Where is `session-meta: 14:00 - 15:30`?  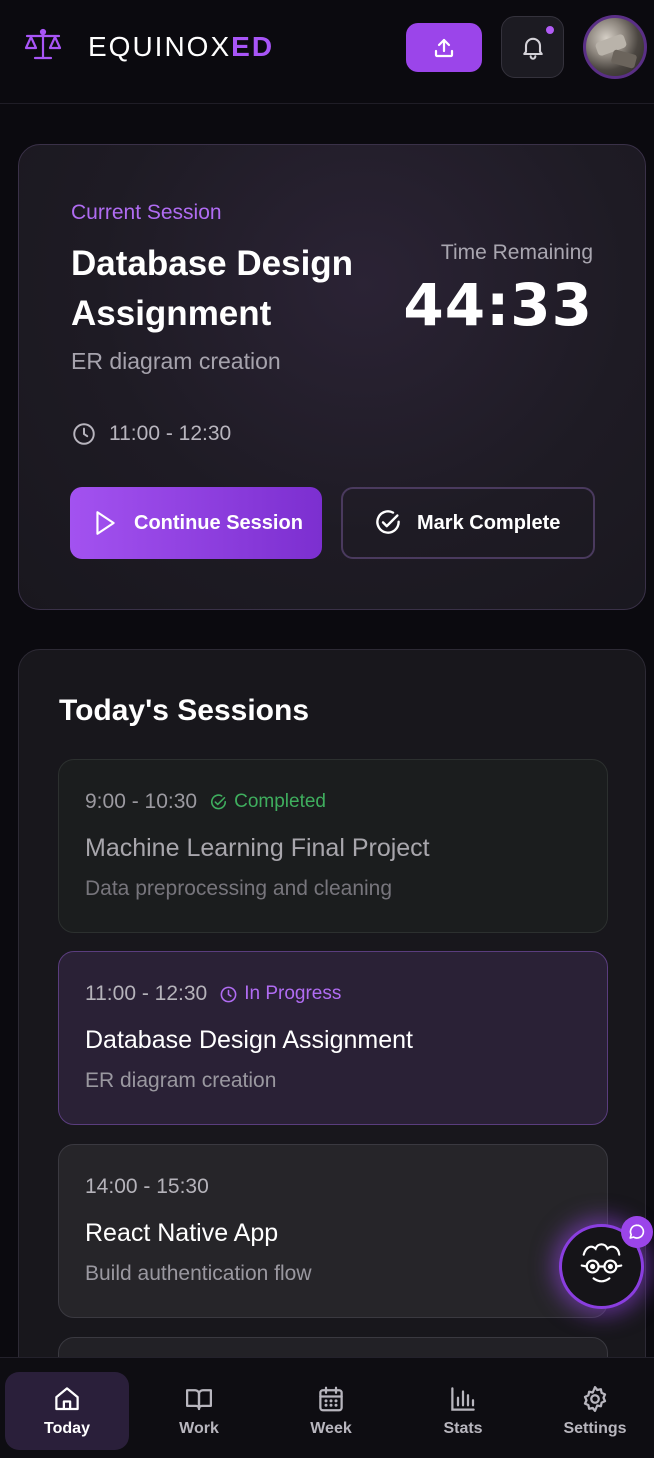
session-meta: 14:00 - 15:30 is located at coordinates (147, 1187).